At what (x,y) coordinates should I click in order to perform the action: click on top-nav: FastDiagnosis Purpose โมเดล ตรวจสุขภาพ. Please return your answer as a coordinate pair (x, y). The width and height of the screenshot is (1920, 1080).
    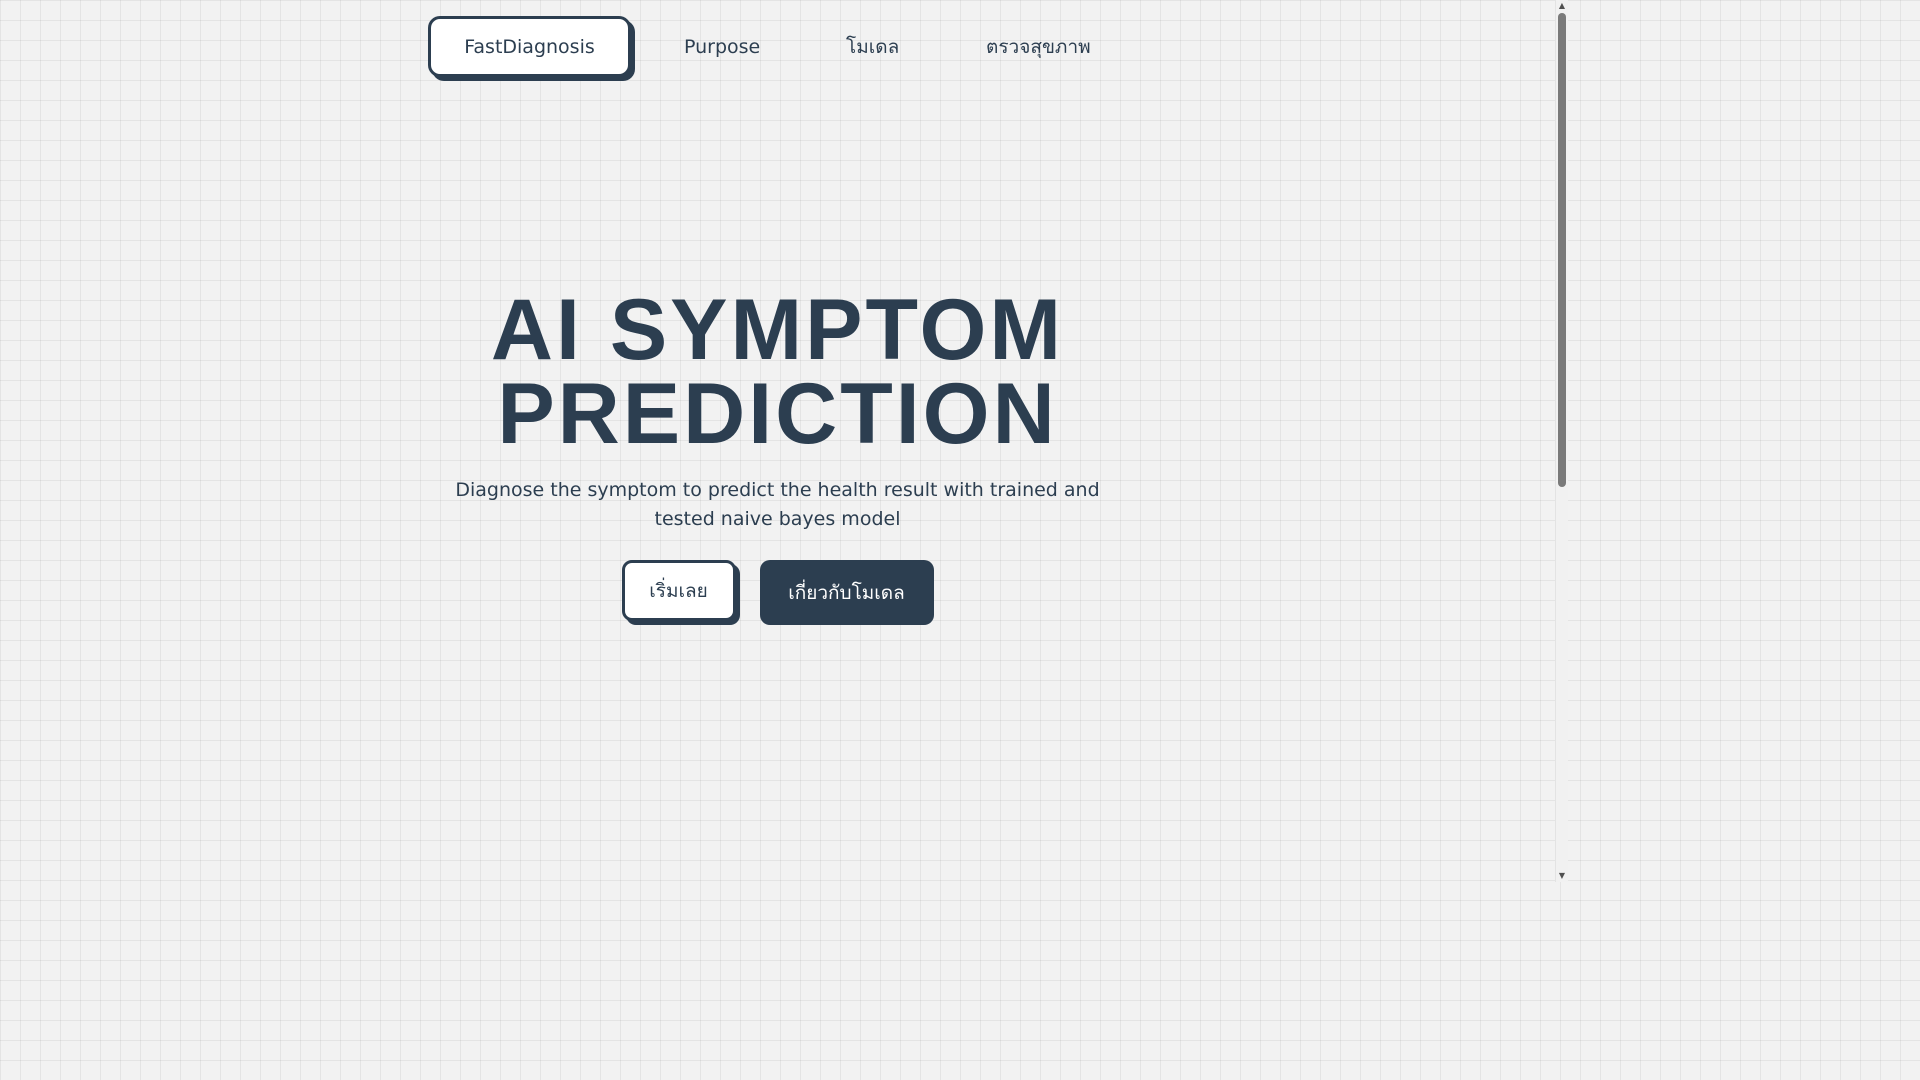
    Looking at the image, I should click on (759, 46).